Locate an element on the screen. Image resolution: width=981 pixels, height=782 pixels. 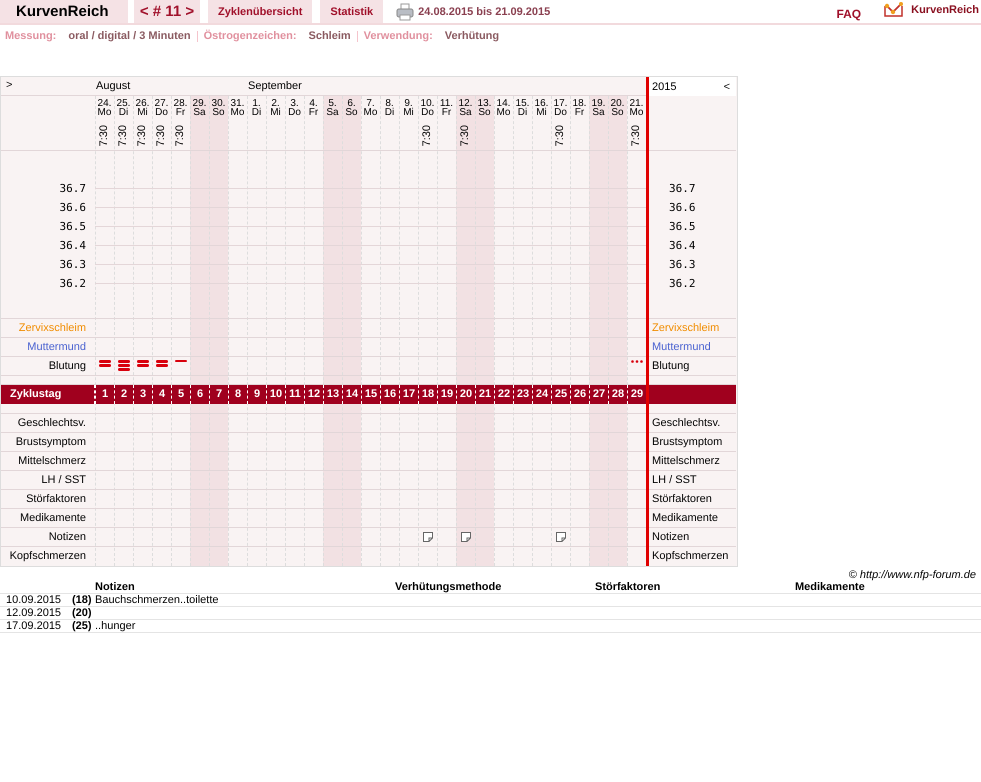
cycle-day-number: 14 is located at coordinates (351, 394).